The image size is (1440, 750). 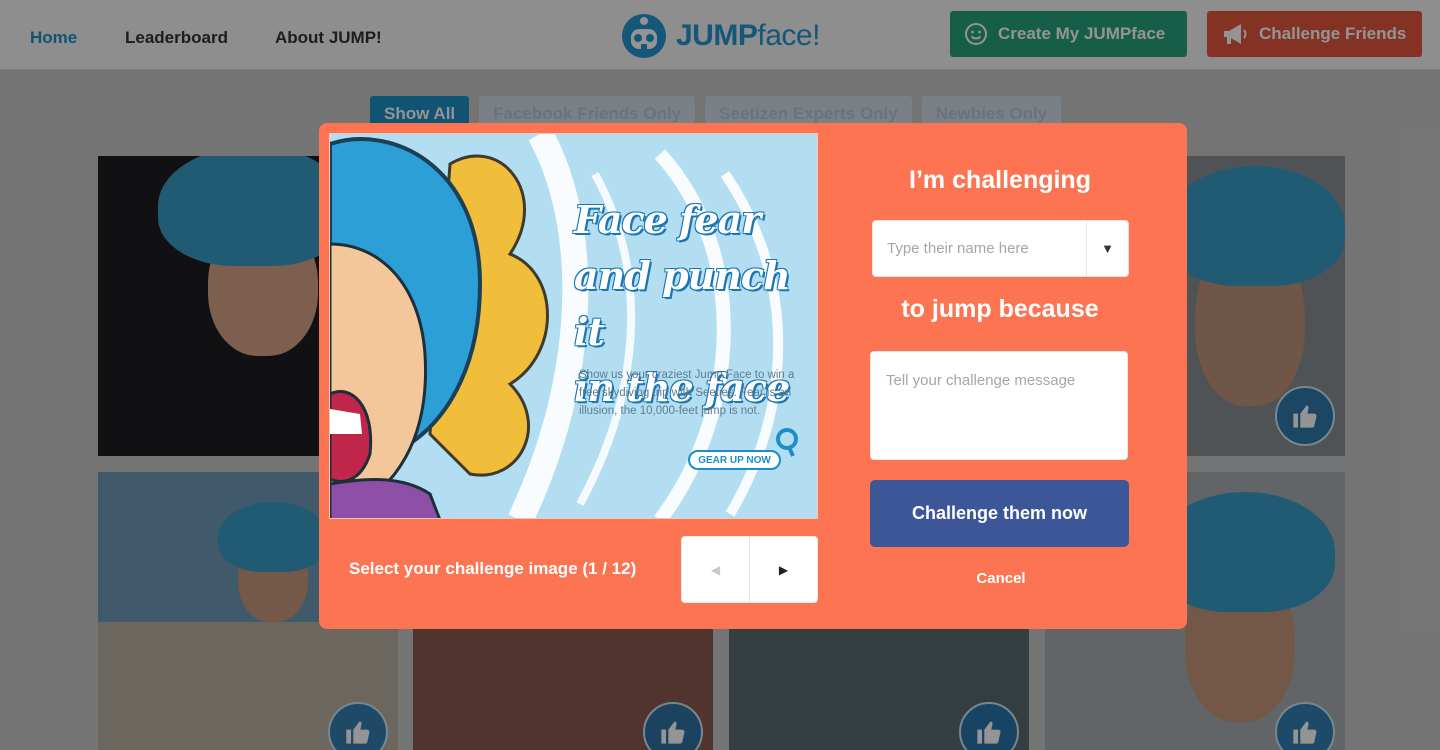 What do you see at coordinates (1000, 180) in the screenshot?
I see `challenging-heading: I’m challenging` at bounding box center [1000, 180].